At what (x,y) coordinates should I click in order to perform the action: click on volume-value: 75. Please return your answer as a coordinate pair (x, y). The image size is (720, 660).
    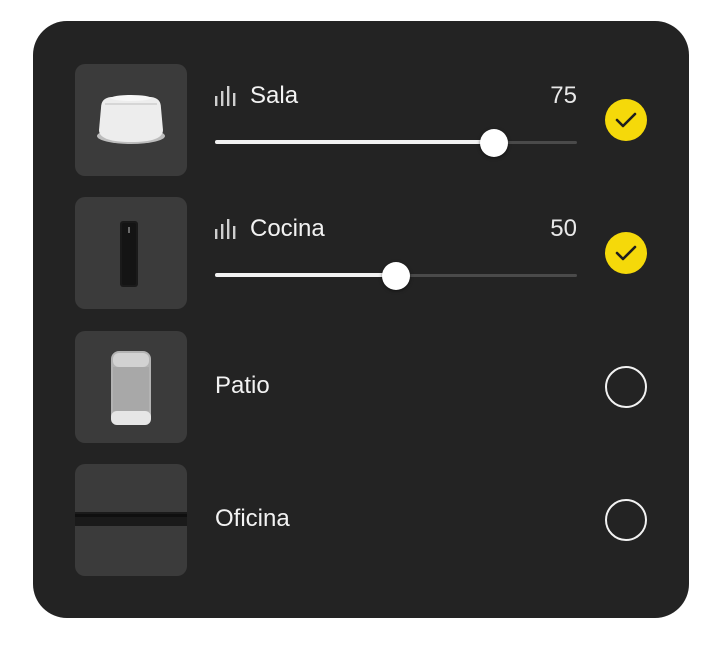
    Looking at the image, I should click on (563, 95).